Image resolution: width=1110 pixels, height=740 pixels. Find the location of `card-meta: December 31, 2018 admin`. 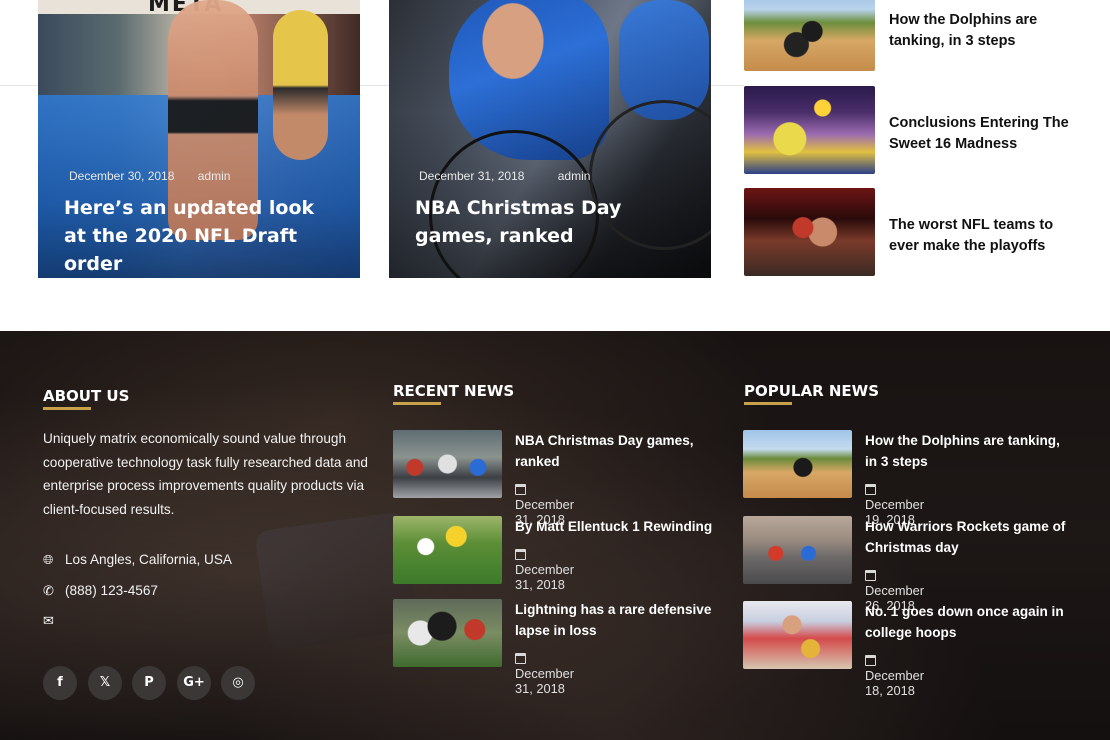

card-meta: December 31, 2018 admin is located at coordinates (504, 176).